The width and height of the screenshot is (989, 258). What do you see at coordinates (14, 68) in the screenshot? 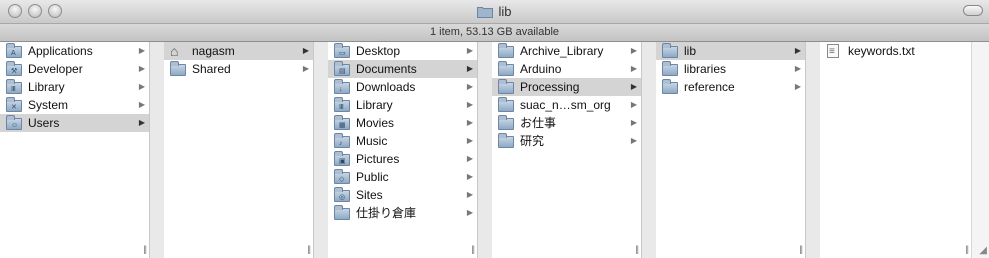
I see `developer-folder-icon: ⚒` at bounding box center [14, 68].